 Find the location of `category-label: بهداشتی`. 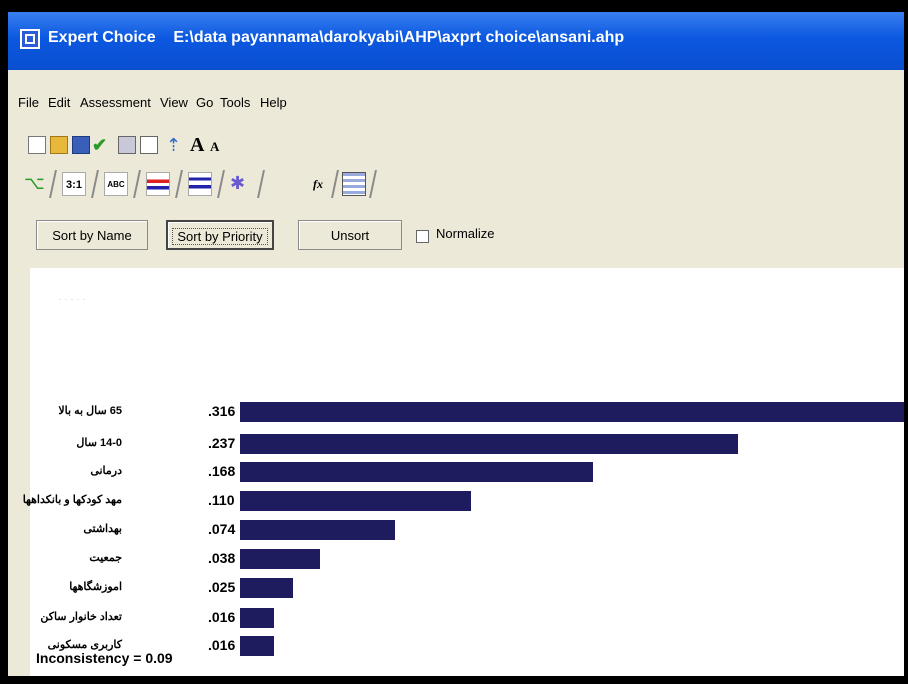

category-label: بهداشتی is located at coordinates (102, 529).